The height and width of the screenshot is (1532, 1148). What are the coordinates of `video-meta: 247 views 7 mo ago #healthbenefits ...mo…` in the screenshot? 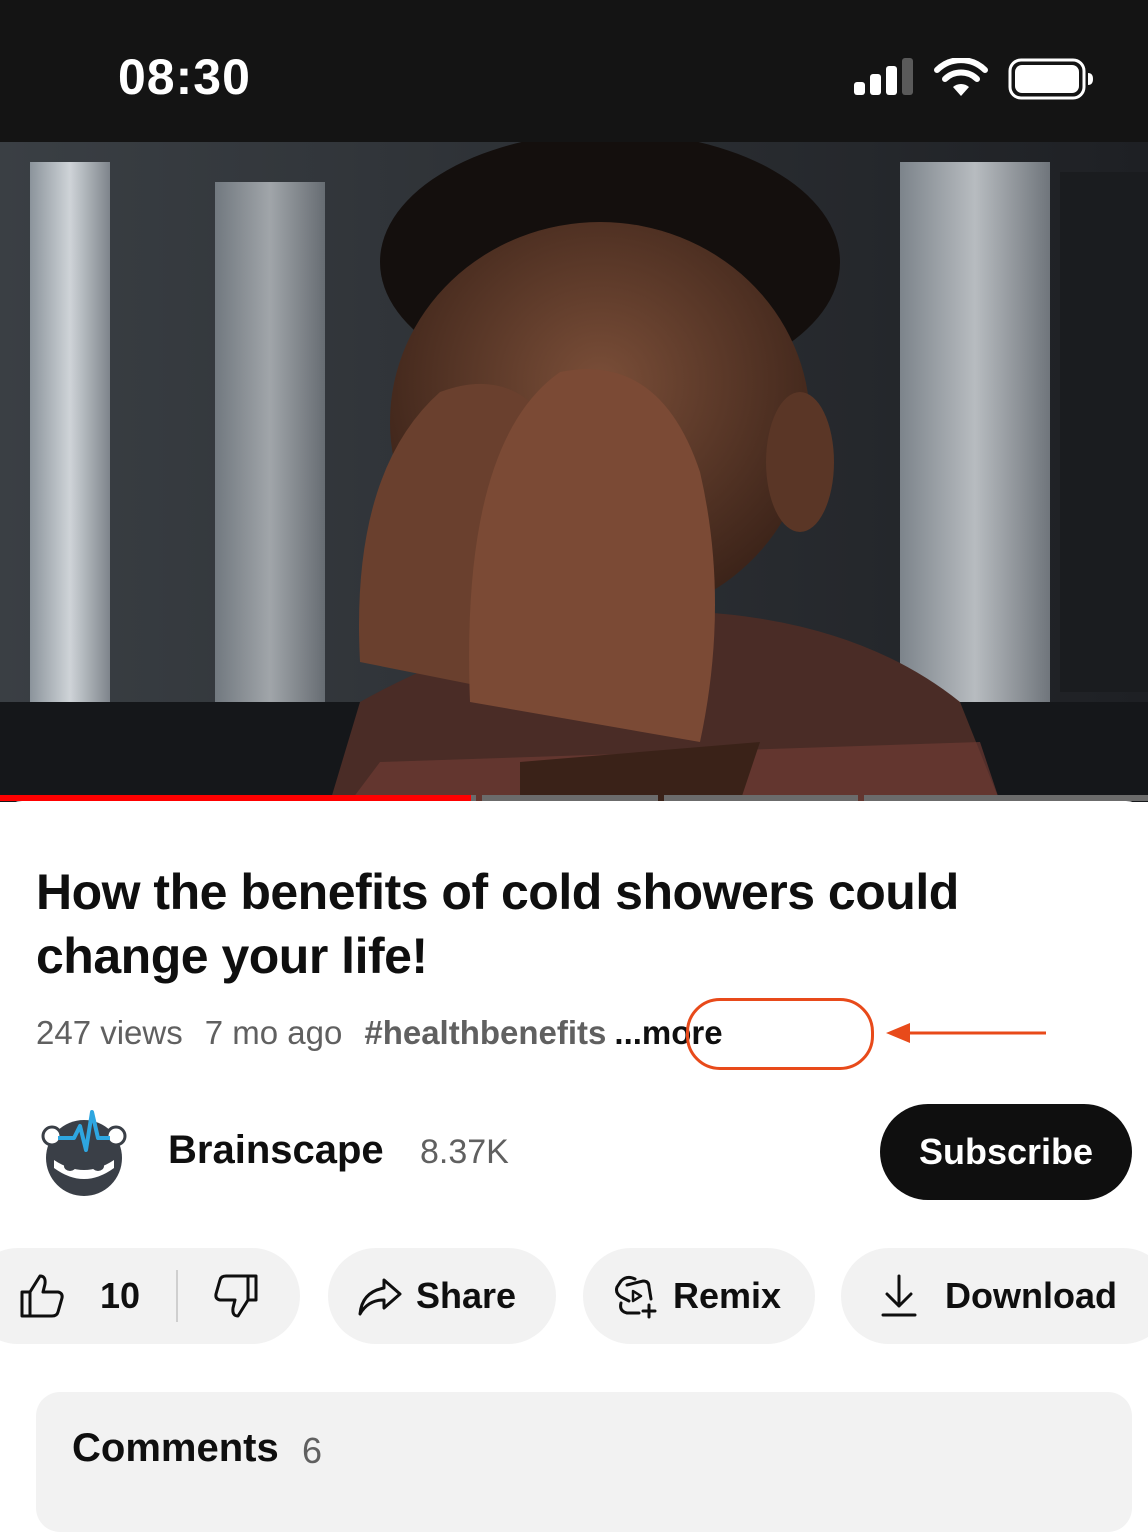 It's located at (379, 1033).